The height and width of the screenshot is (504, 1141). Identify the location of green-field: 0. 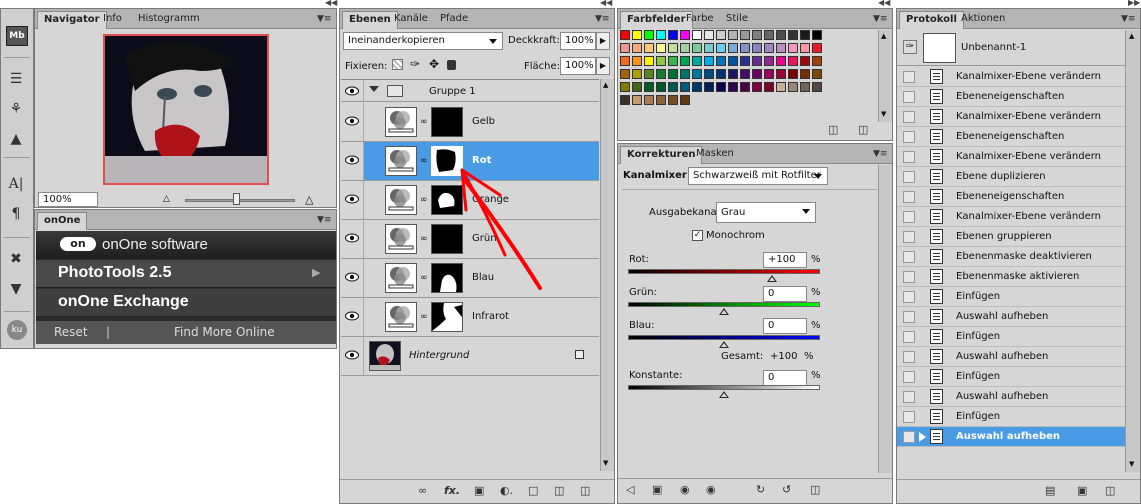
(785, 294).